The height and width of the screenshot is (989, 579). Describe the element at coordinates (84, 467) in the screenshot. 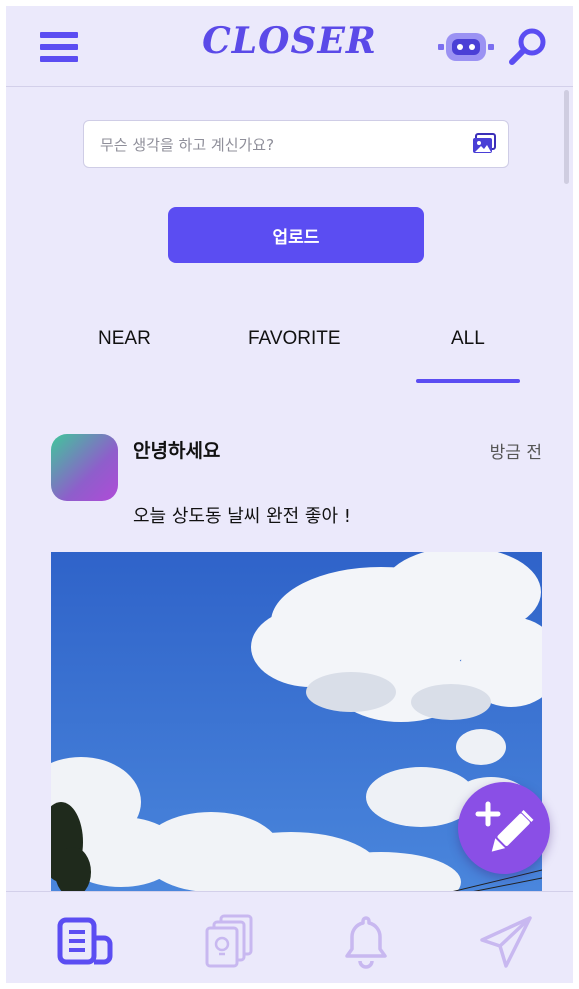

I see `avatar` at that location.